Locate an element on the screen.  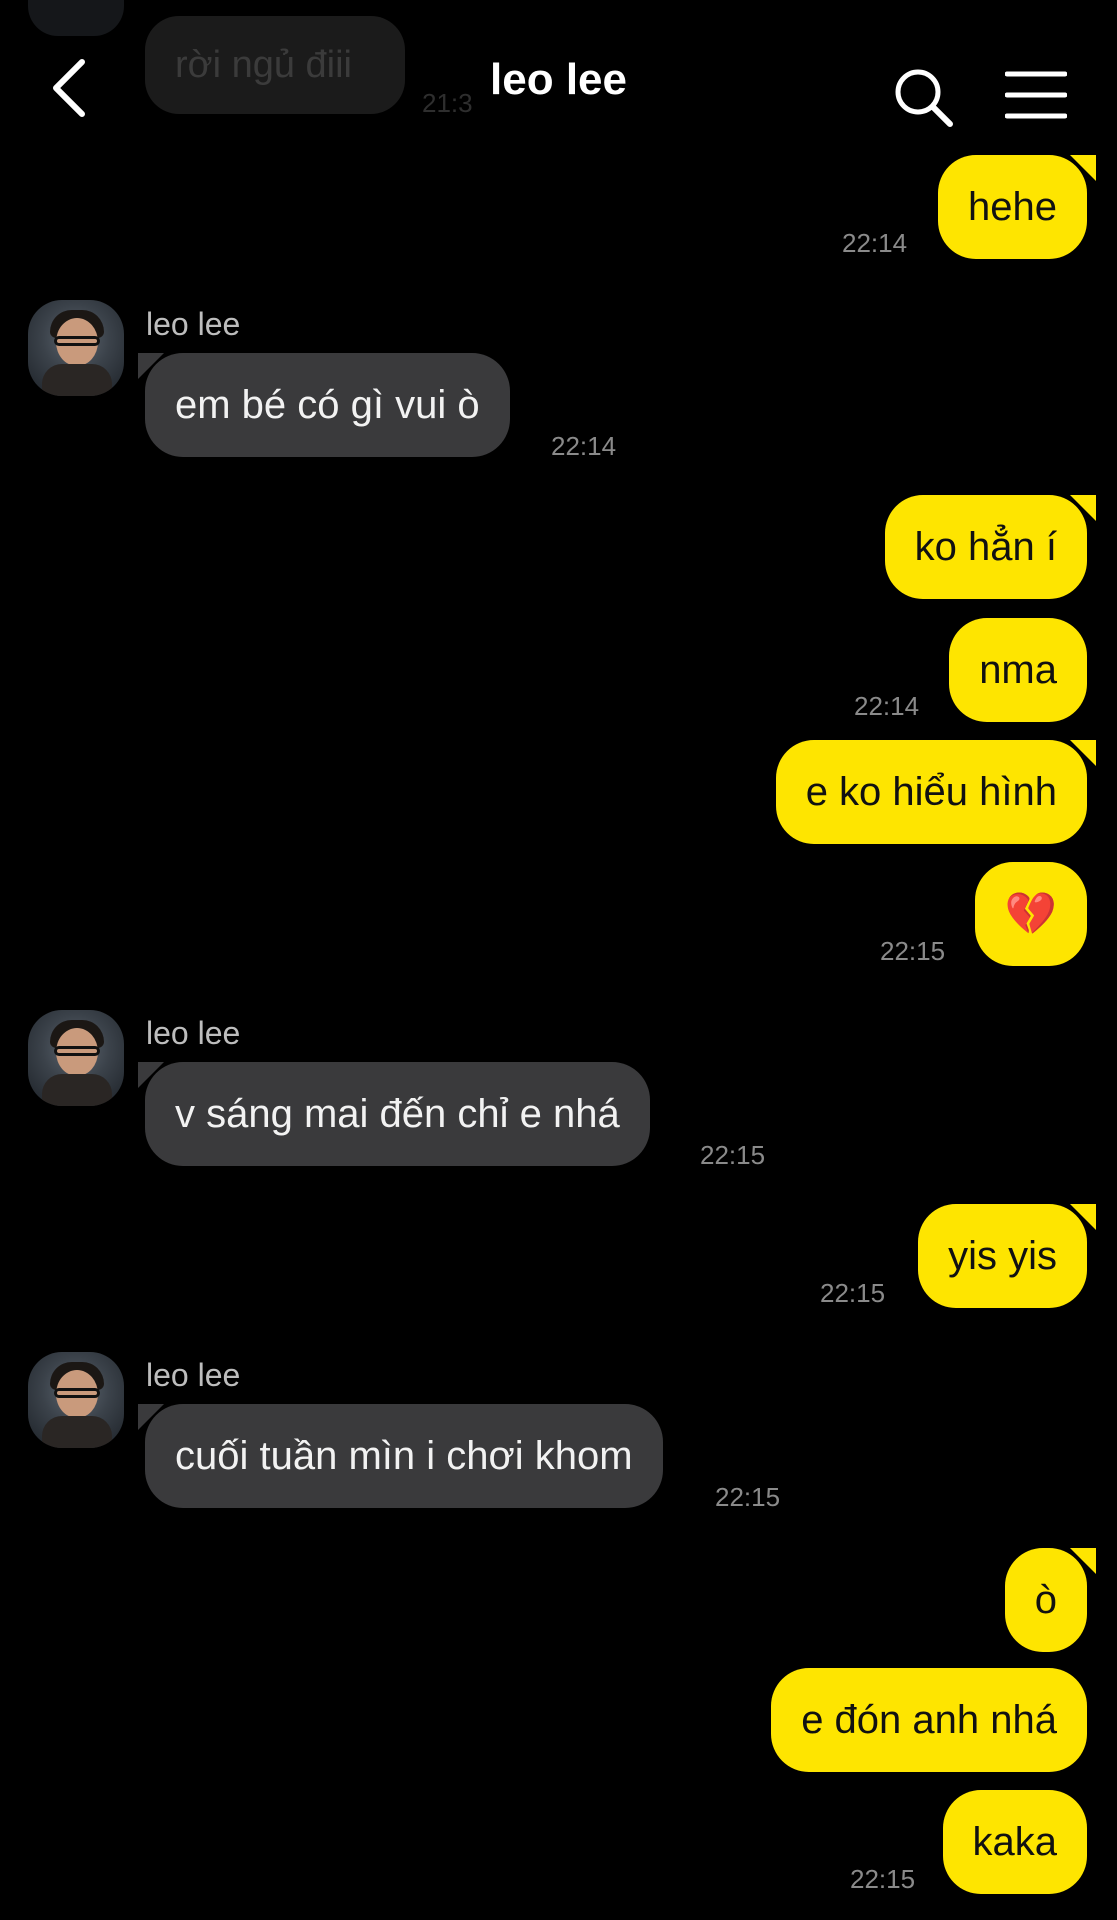
outgoing-message-bubble: hehe is located at coordinates (1012, 207).